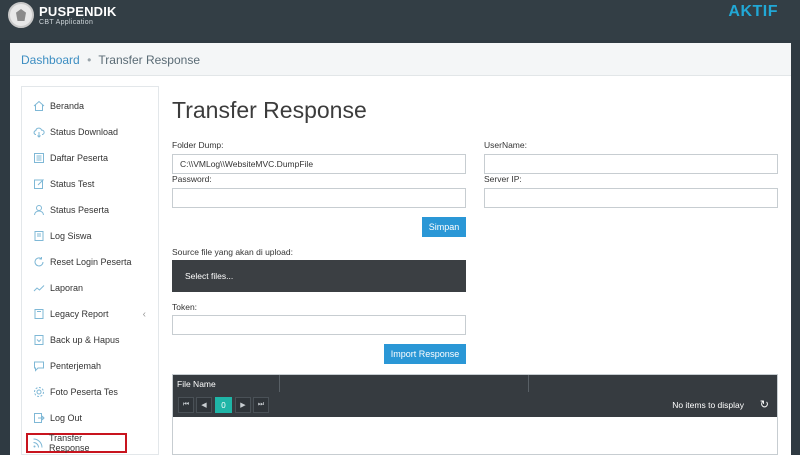 Image resolution: width=800 pixels, height=455 pixels. I want to click on sidebar-item-laporan: Laporan, so click(90, 288).